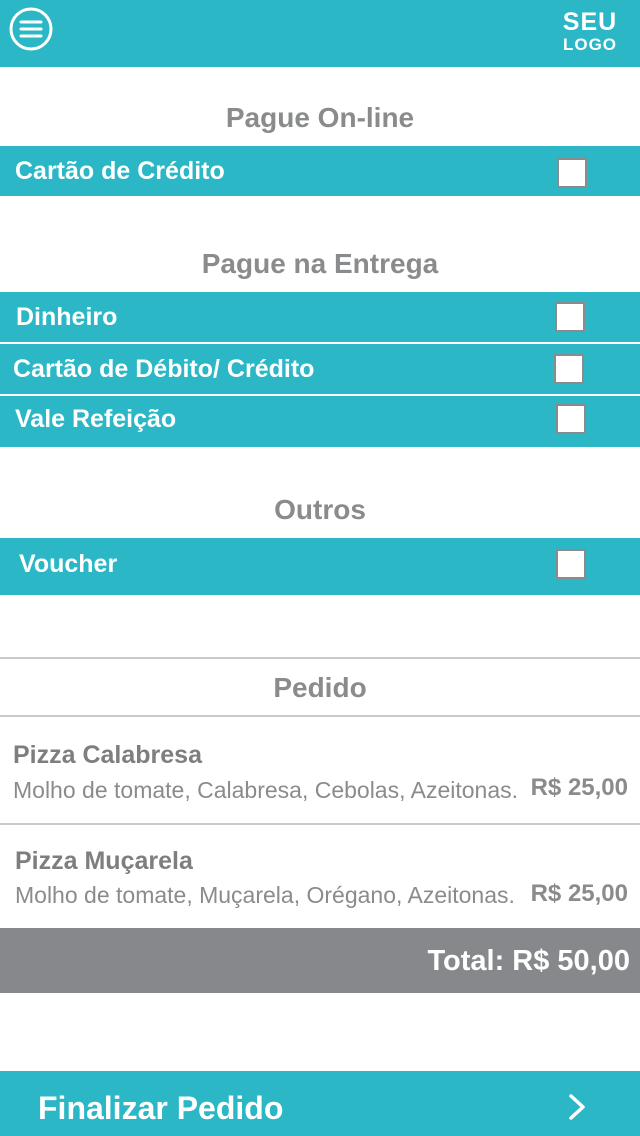 This screenshot has height=1136, width=640. Describe the element at coordinates (570, 317) in the screenshot. I see `checkbox-cash` at that location.